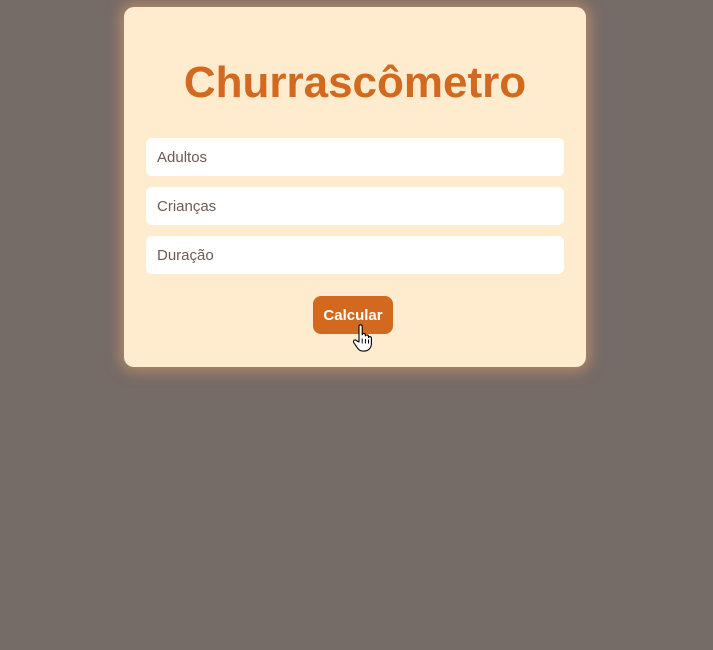  Describe the element at coordinates (355, 157) in the screenshot. I see `adults-input` at that location.